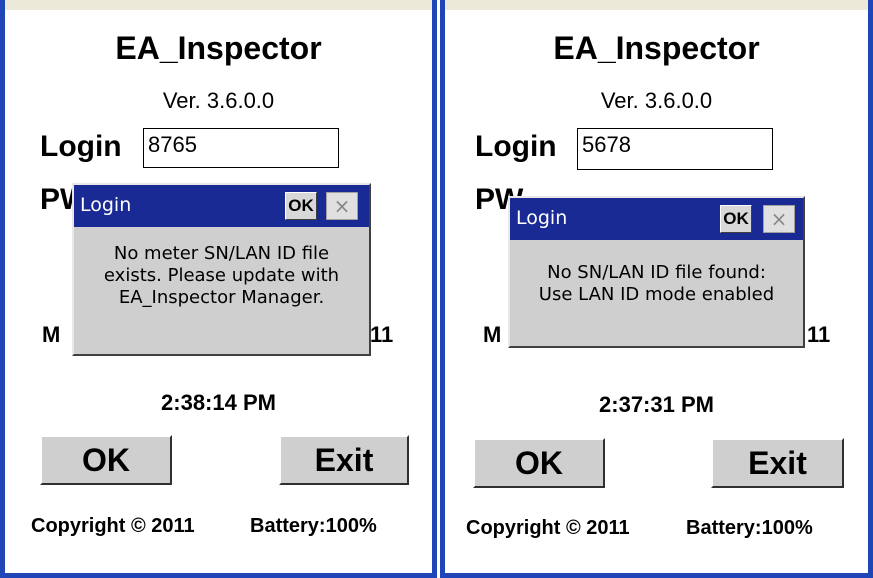  Describe the element at coordinates (241, 148) in the screenshot. I see `login-input: 8765` at that location.